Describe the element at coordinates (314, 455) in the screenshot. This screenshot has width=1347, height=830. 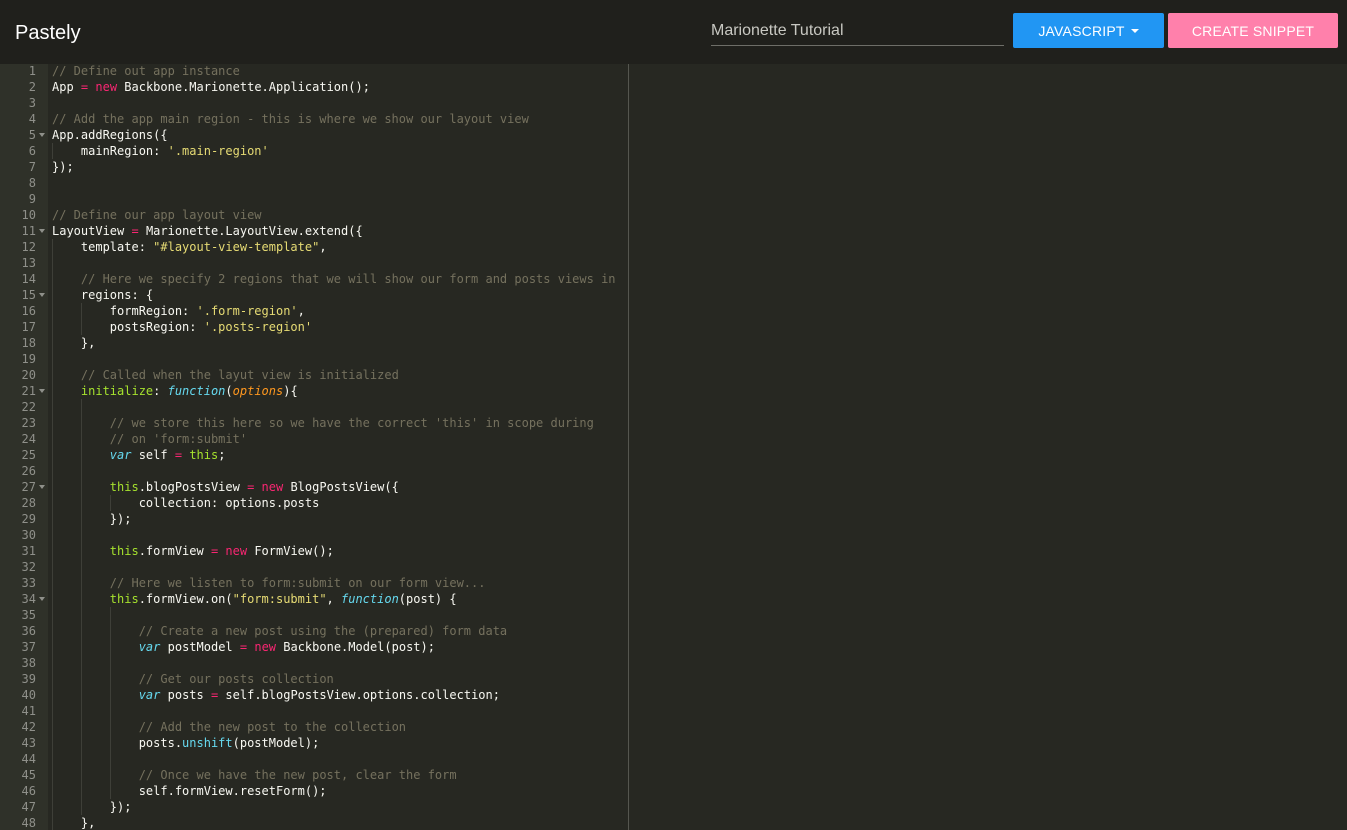
I see `code-line: 25 var self = this;` at that location.